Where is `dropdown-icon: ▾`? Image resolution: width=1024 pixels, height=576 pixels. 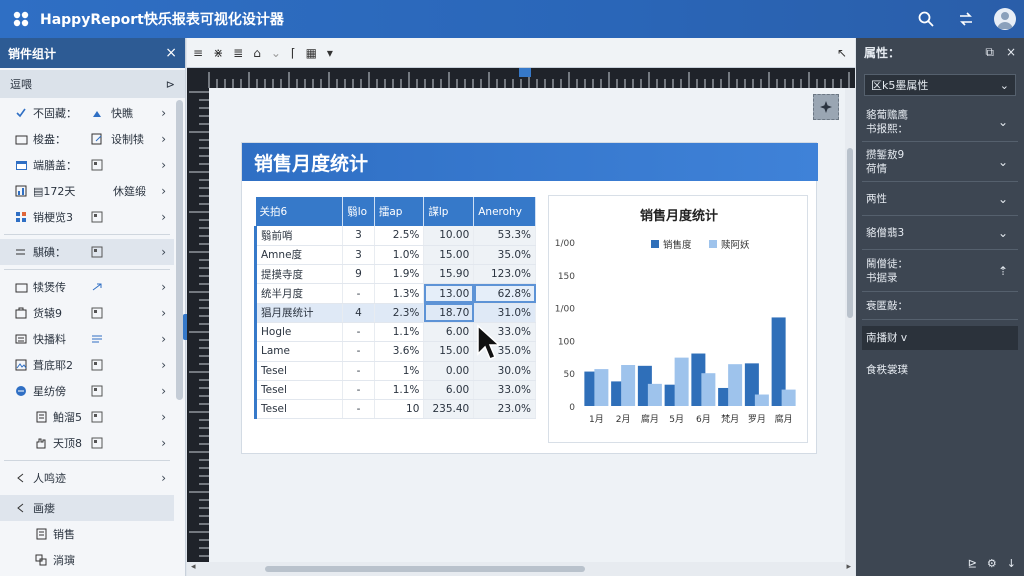 dropdown-icon: ▾ is located at coordinates (330, 53).